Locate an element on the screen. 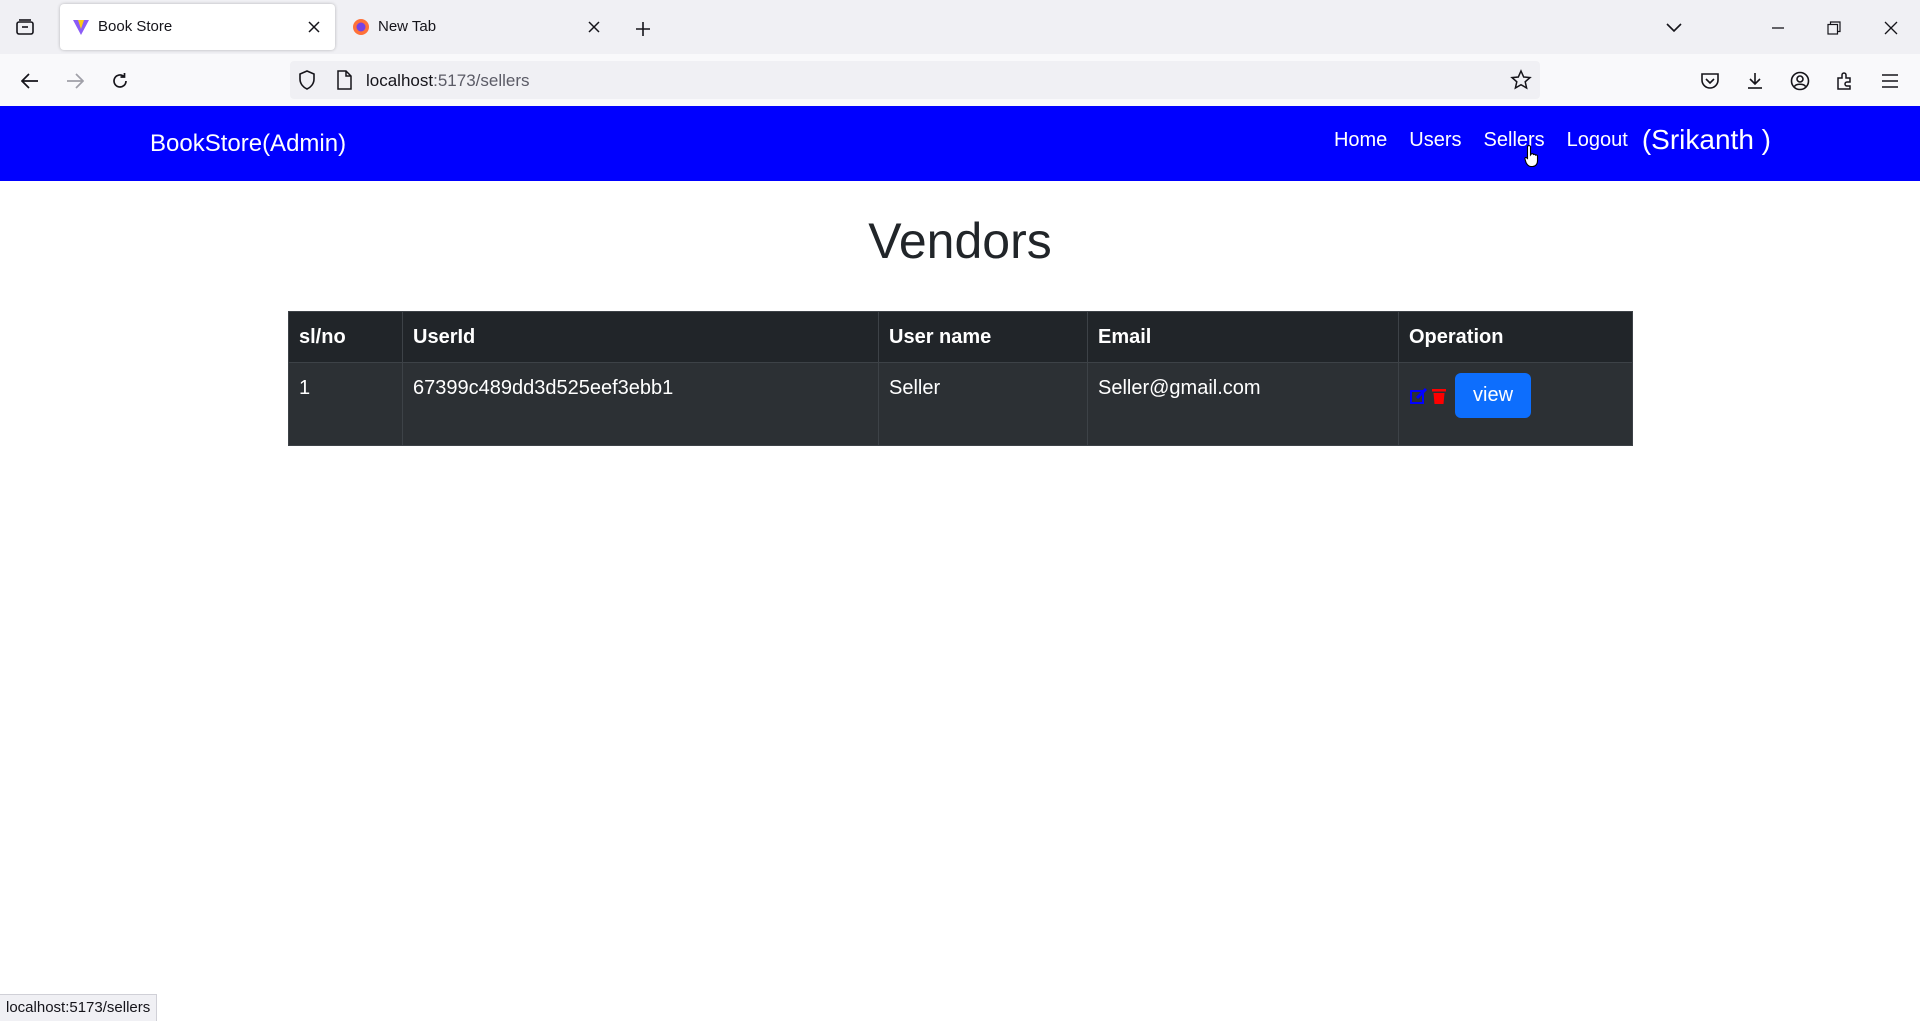 The height and width of the screenshot is (1021, 1920). new-tab-button is located at coordinates (643, 29).